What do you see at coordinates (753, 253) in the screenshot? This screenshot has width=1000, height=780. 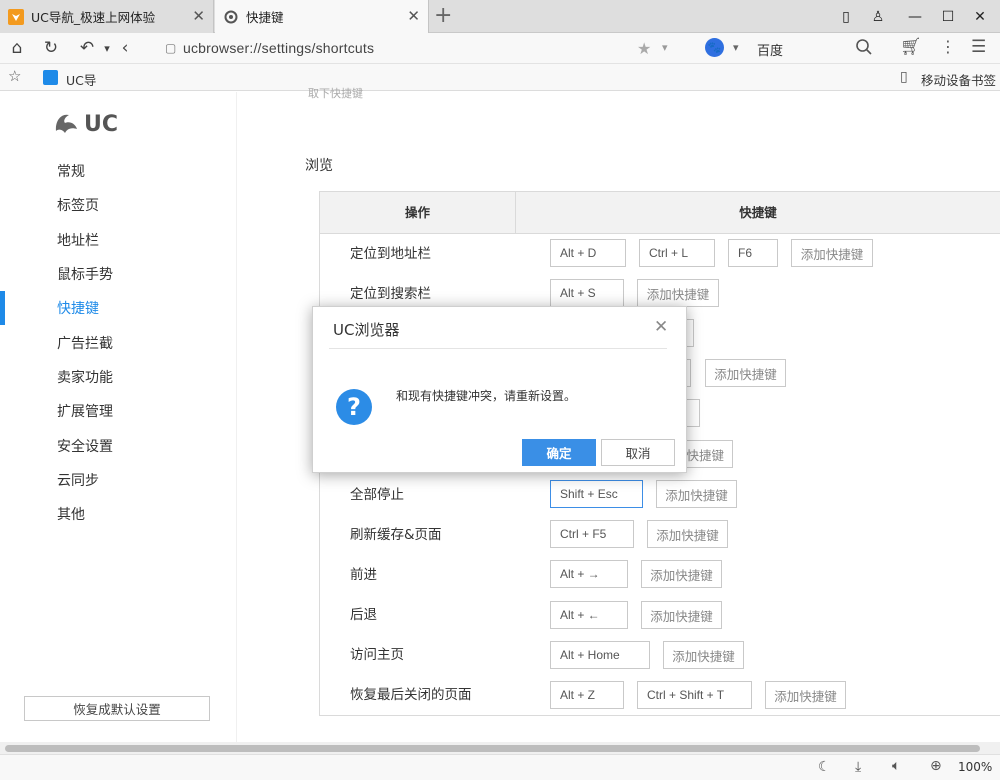 I see `shortcut-key-field: F6` at bounding box center [753, 253].